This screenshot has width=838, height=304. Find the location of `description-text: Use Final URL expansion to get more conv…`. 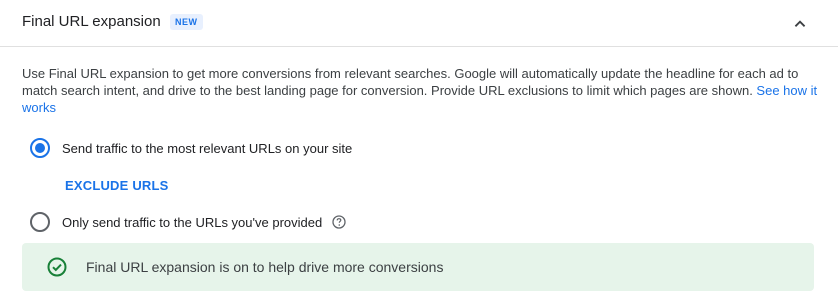

description-text: Use Final URL expansion to get more conv… is located at coordinates (410, 82).